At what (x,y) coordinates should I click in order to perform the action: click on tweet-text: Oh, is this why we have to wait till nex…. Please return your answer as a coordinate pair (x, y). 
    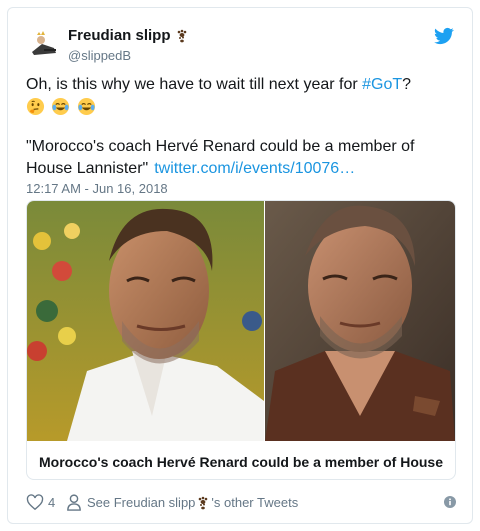
    Looking at the image, I should click on (241, 96).